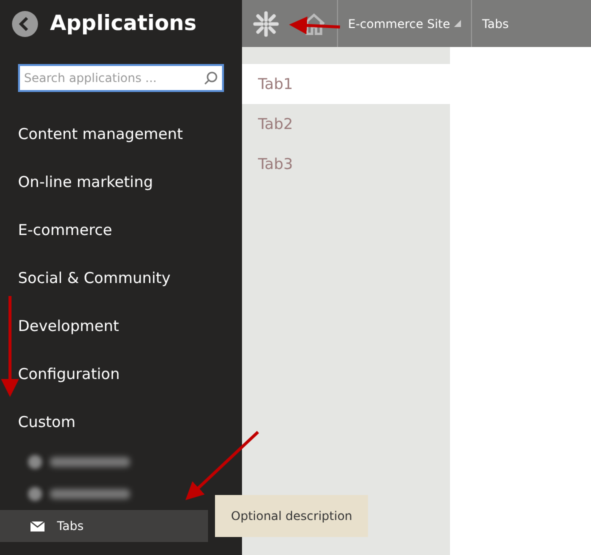 Image resolution: width=591 pixels, height=555 pixels. I want to click on asterisk-logo-icon, so click(266, 23).